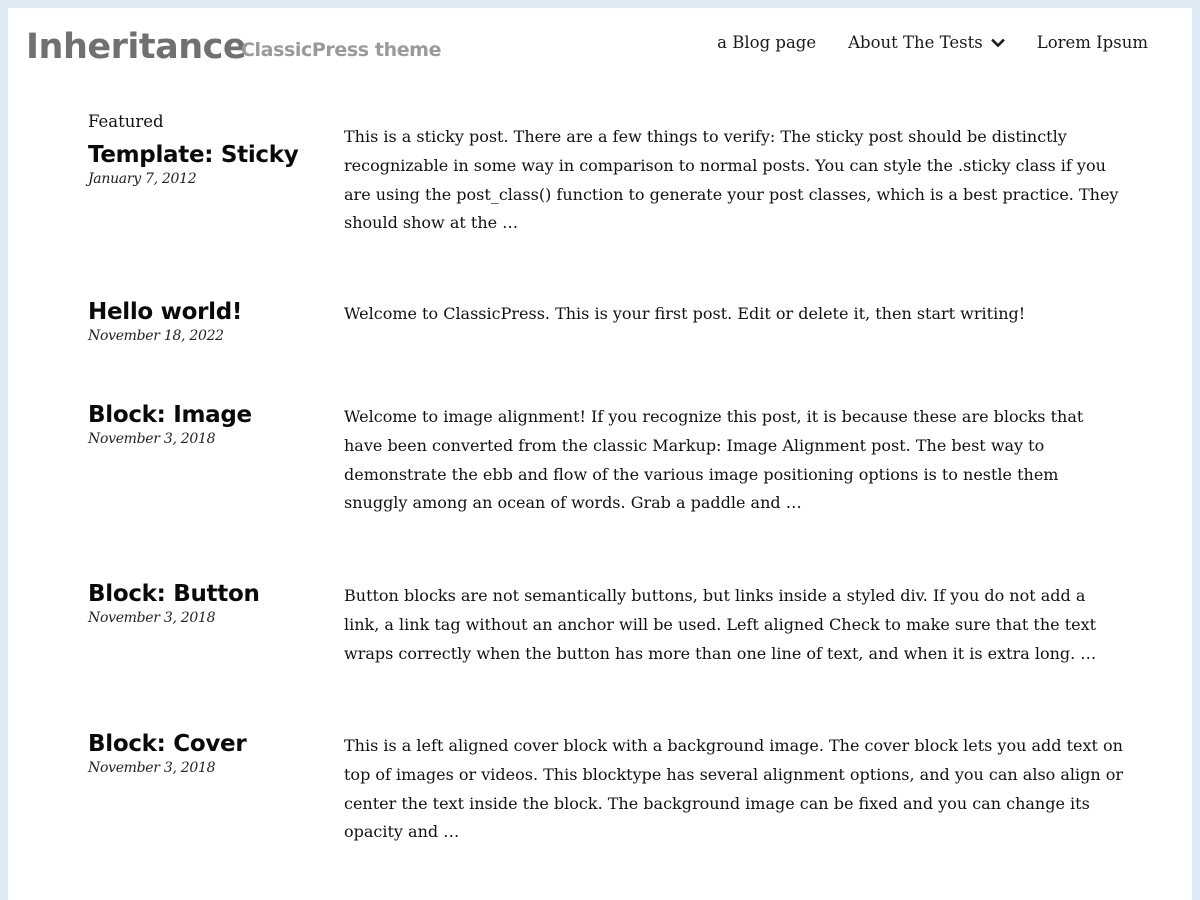 This screenshot has height=900, width=1200. I want to click on nav-item-lorem-ipsum: Lorem Ipsum, so click(1092, 42).